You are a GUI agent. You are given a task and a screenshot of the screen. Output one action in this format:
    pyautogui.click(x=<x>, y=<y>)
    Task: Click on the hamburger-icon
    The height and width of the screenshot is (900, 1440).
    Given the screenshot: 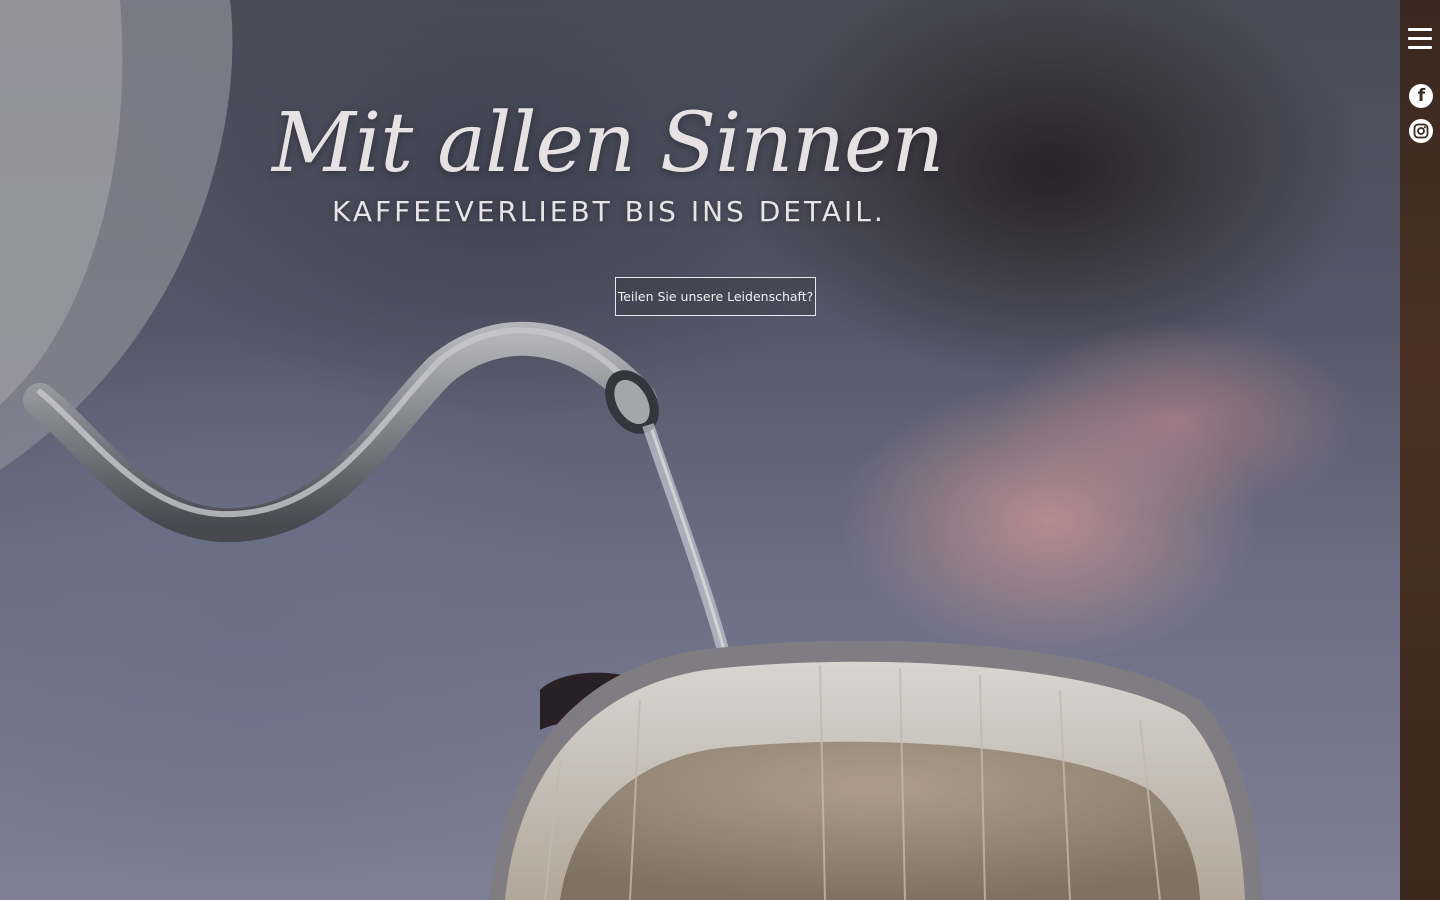 What is the action you would take?
    pyautogui.click(x=1420, y=39)
    